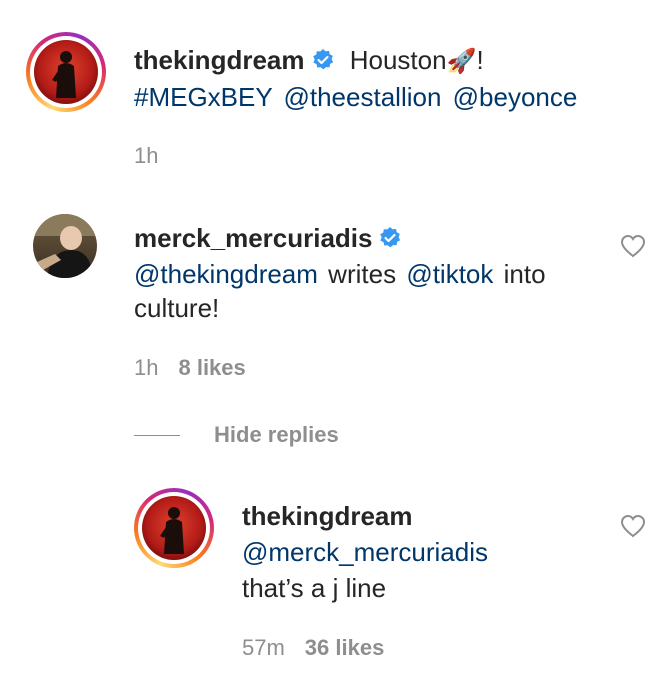 The image size is (666, 676). Describe the element at coordinates (219, 60) in the screenshot. I see `post-username: thekingdream` at that location.